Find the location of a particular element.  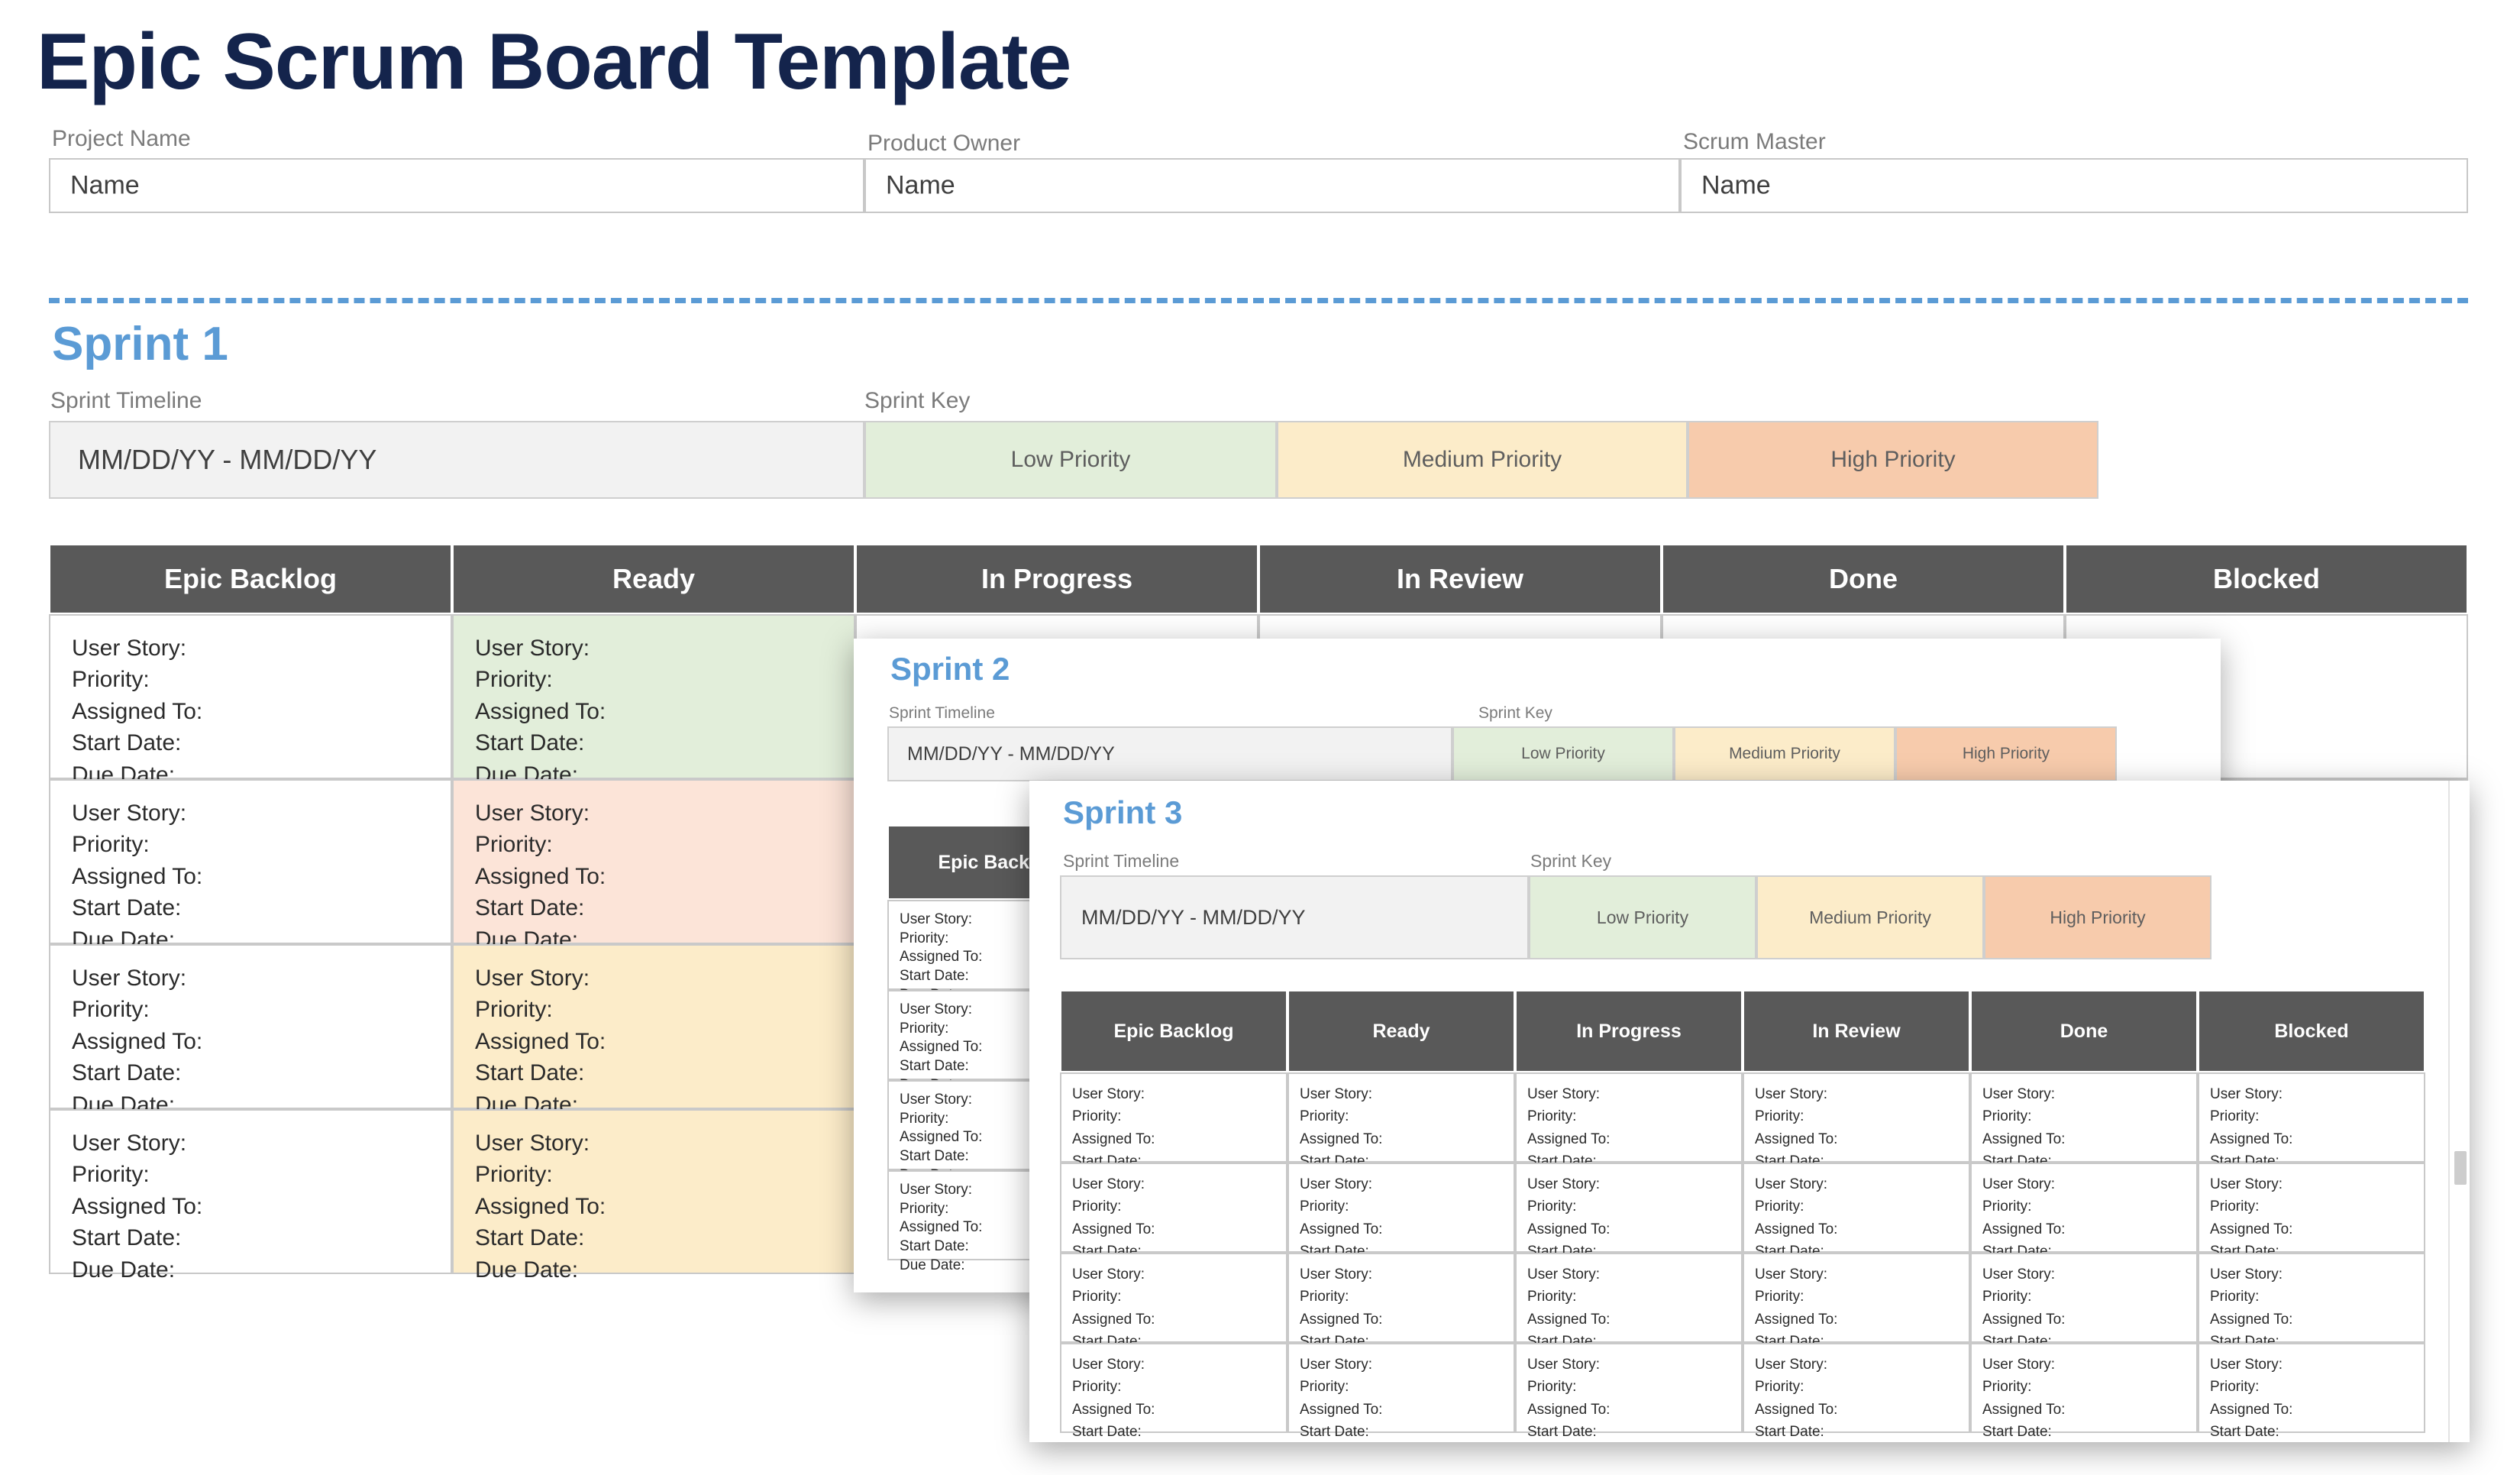

scrollbar-thumb is located at coordinates (2460, 1167).